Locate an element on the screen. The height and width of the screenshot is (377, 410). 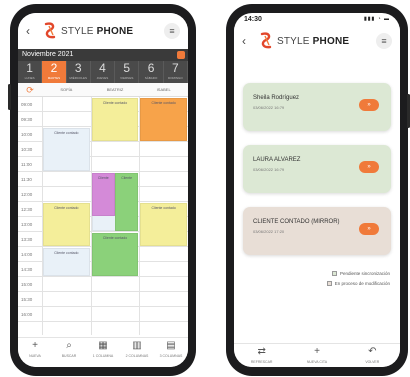
search-icon: ⌕ is located at coordinates (69, 345).